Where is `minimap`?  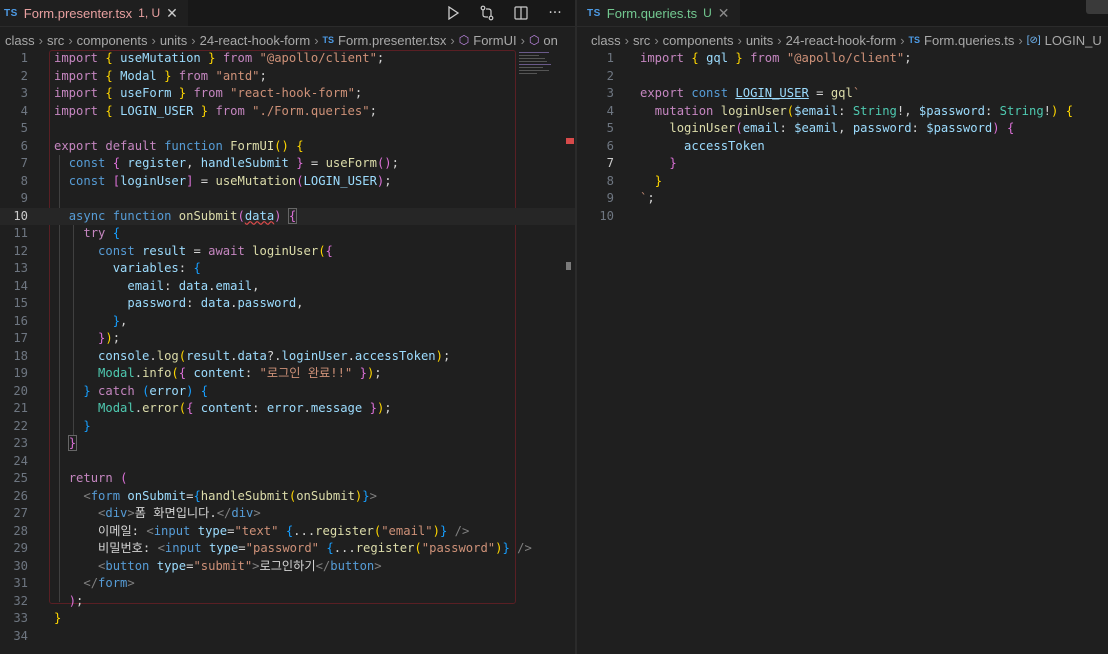
minimap is located at coordinates (544, 70).